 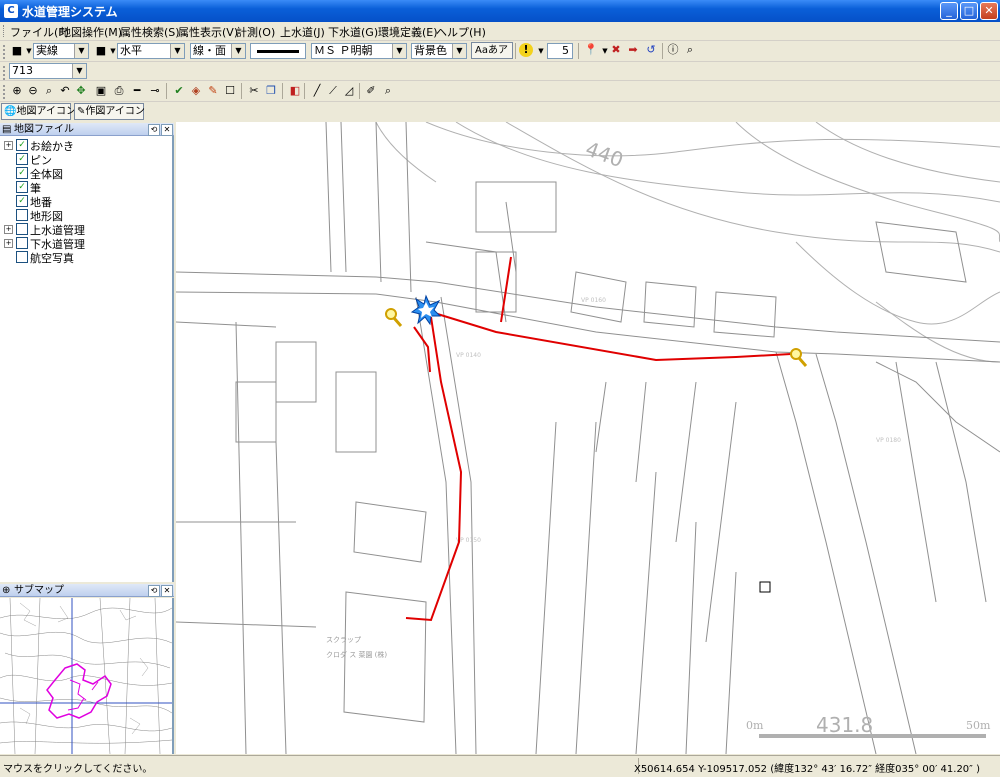 I want to click on maximize-button: □, so click(x=969, y=11).